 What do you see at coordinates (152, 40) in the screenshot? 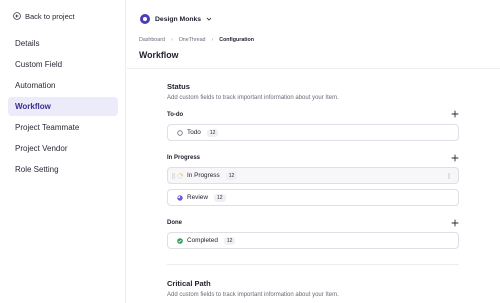
I see `breadcrumb-dashboard: Dashboard` at bounding box center [152, 40].